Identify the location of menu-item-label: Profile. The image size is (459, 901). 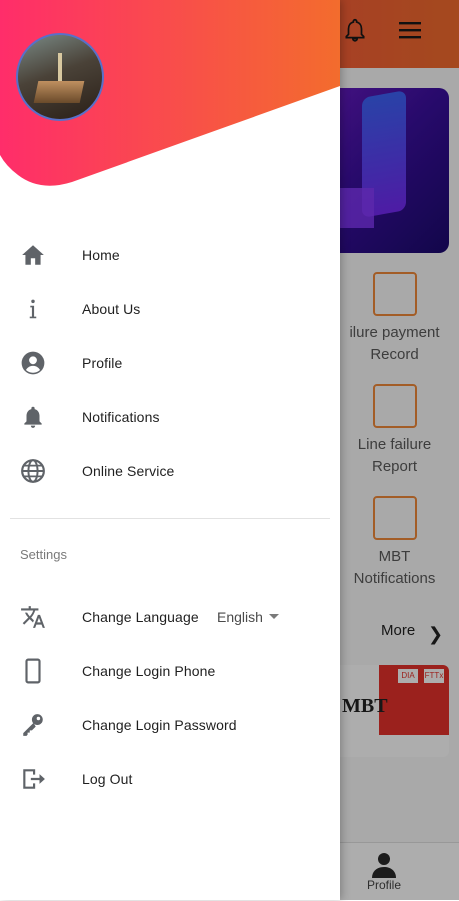
(102, 363).